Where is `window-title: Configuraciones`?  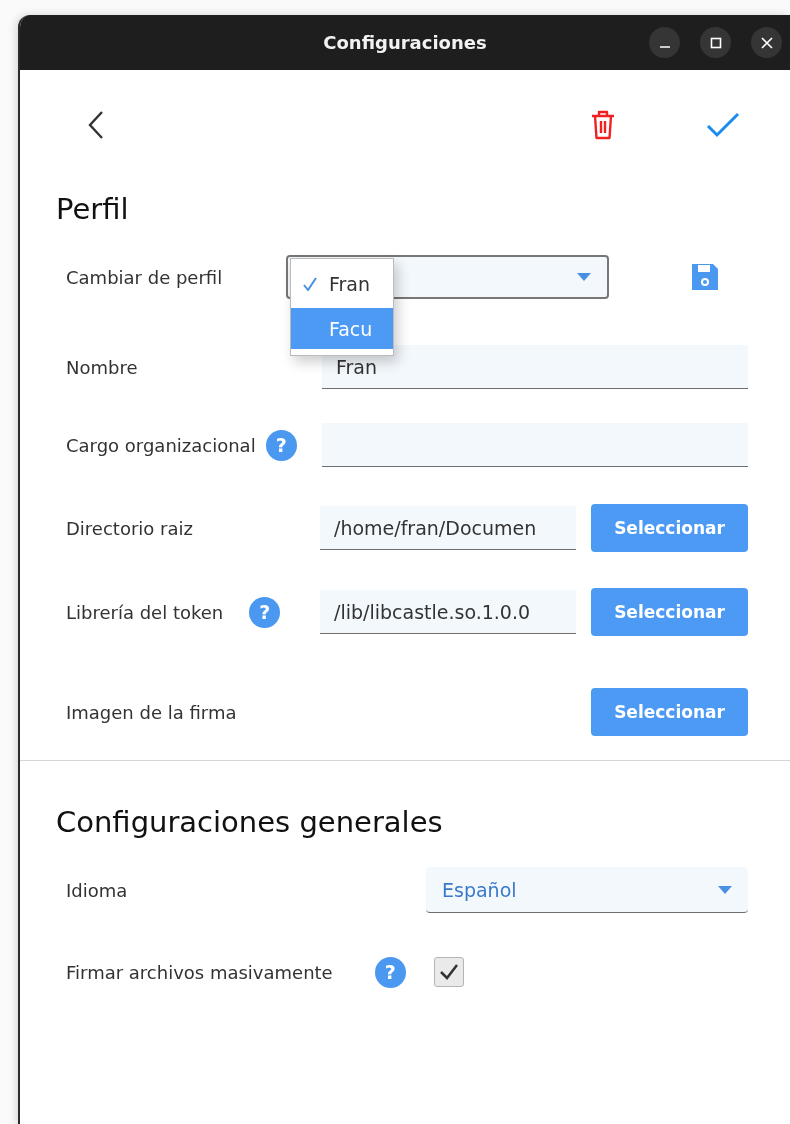
window-title: Configuraciones is located at coordinates (405, 42).